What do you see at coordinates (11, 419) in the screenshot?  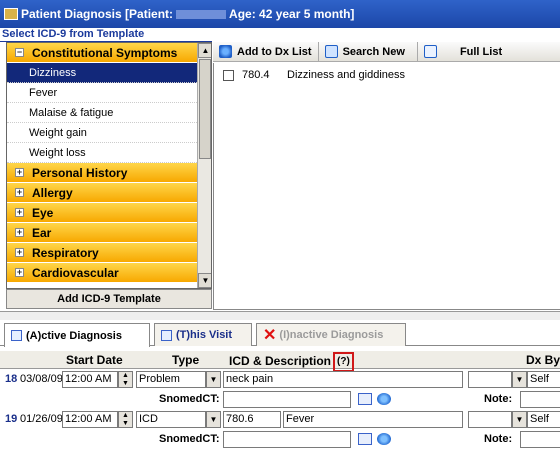 I see `row-number: 19` at bounding box center [11, 419].